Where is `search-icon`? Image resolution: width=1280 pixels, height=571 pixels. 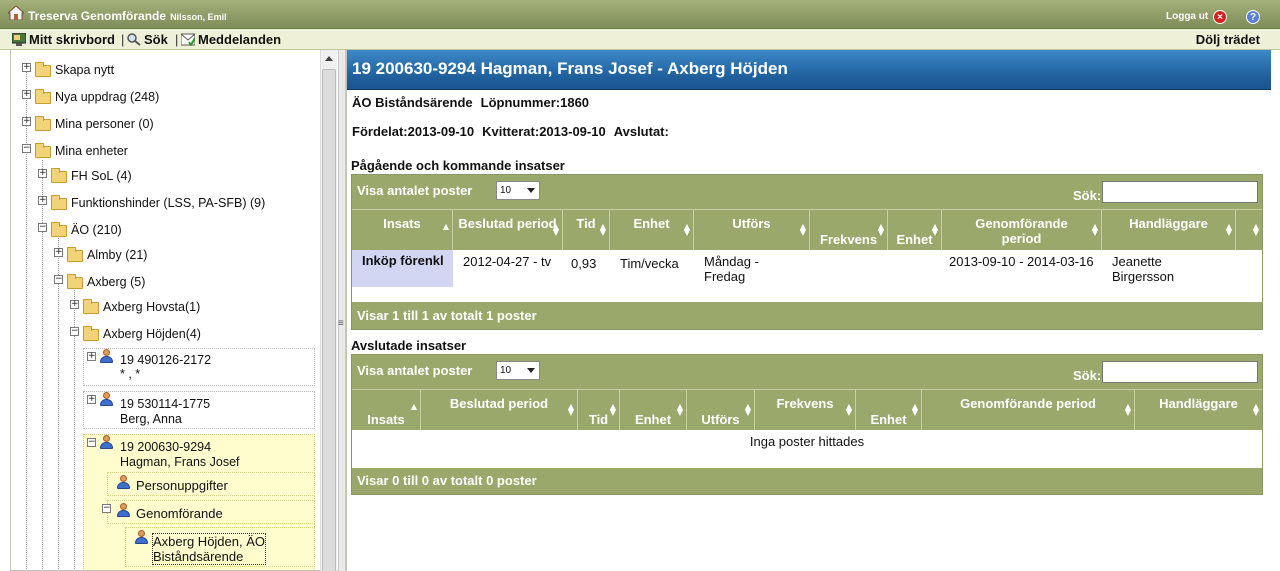
search-icon is located at coordinates (134, 39).